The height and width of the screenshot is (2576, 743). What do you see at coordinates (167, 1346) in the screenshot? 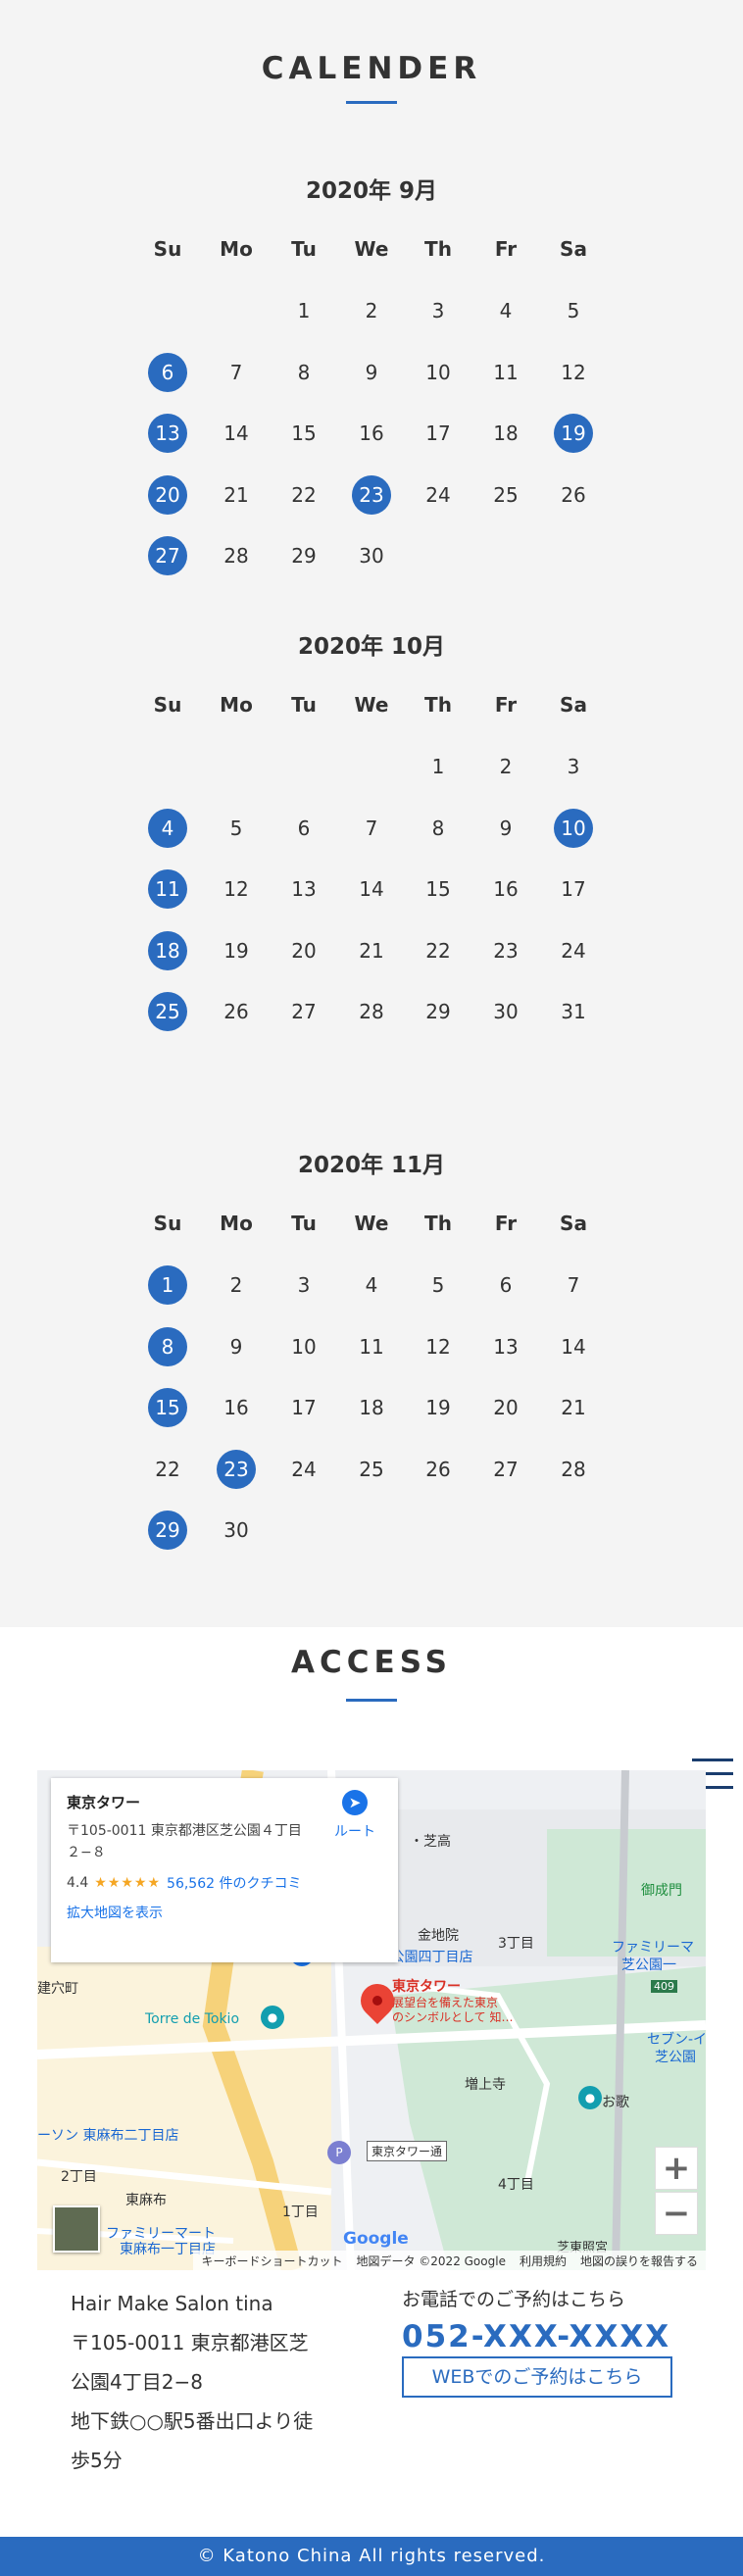
I see `calendar-day-closed: 8` at bounding box center [167, 1346].